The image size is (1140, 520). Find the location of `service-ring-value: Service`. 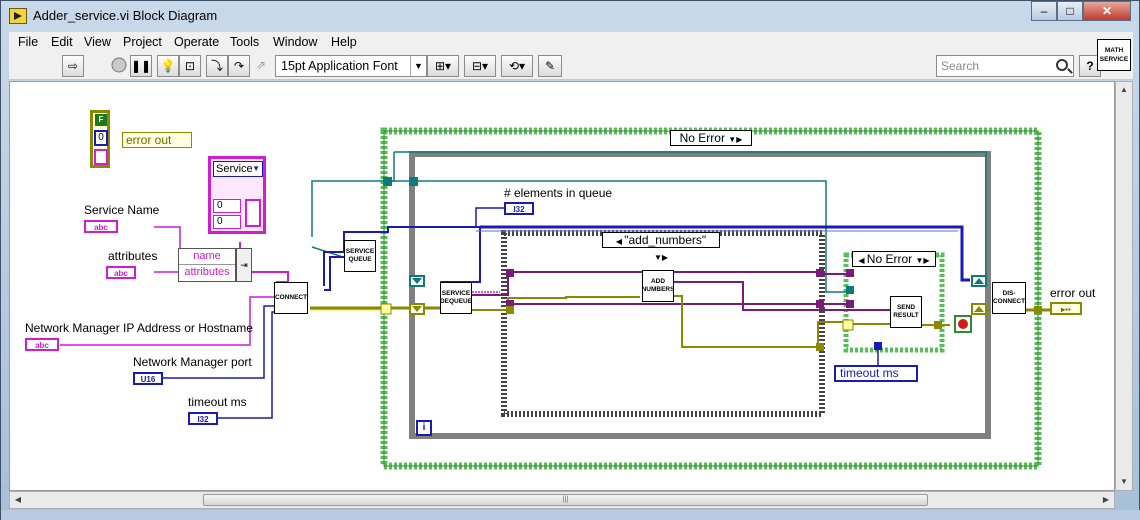

service-ring-value: Service is located at coordinates (234, 169).